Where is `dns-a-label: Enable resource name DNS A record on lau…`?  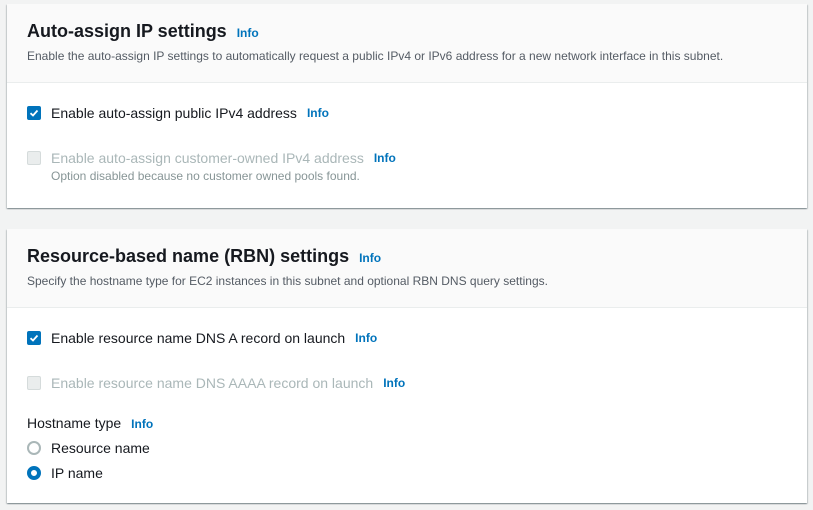 dns-a-label: Enable resource name DNS A record on lau… is located at coordinates (198, 338).